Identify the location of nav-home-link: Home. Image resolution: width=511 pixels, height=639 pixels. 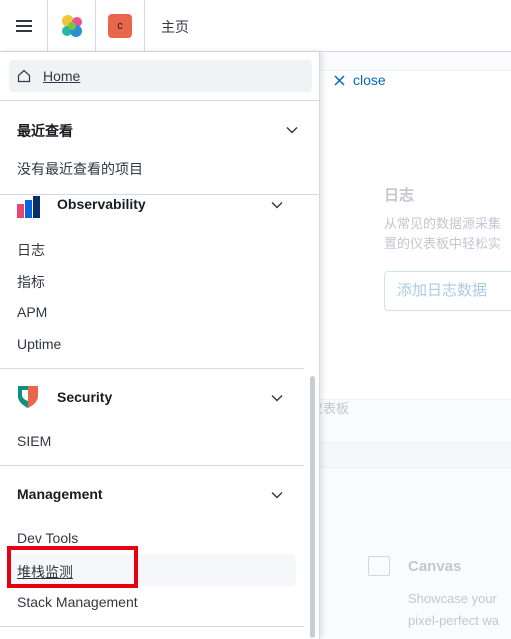
(160, 76).